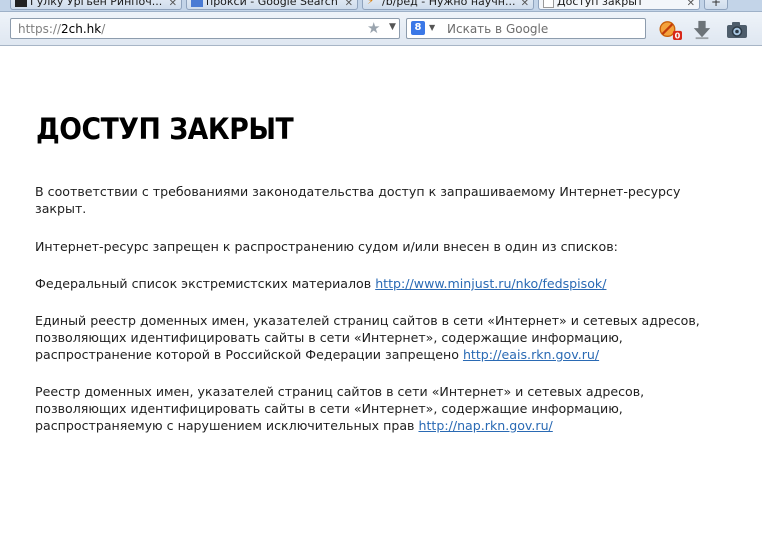 The width and height of the screenshot is (762, 552). I want to click on new-tab-button: +, so click(716, 5).